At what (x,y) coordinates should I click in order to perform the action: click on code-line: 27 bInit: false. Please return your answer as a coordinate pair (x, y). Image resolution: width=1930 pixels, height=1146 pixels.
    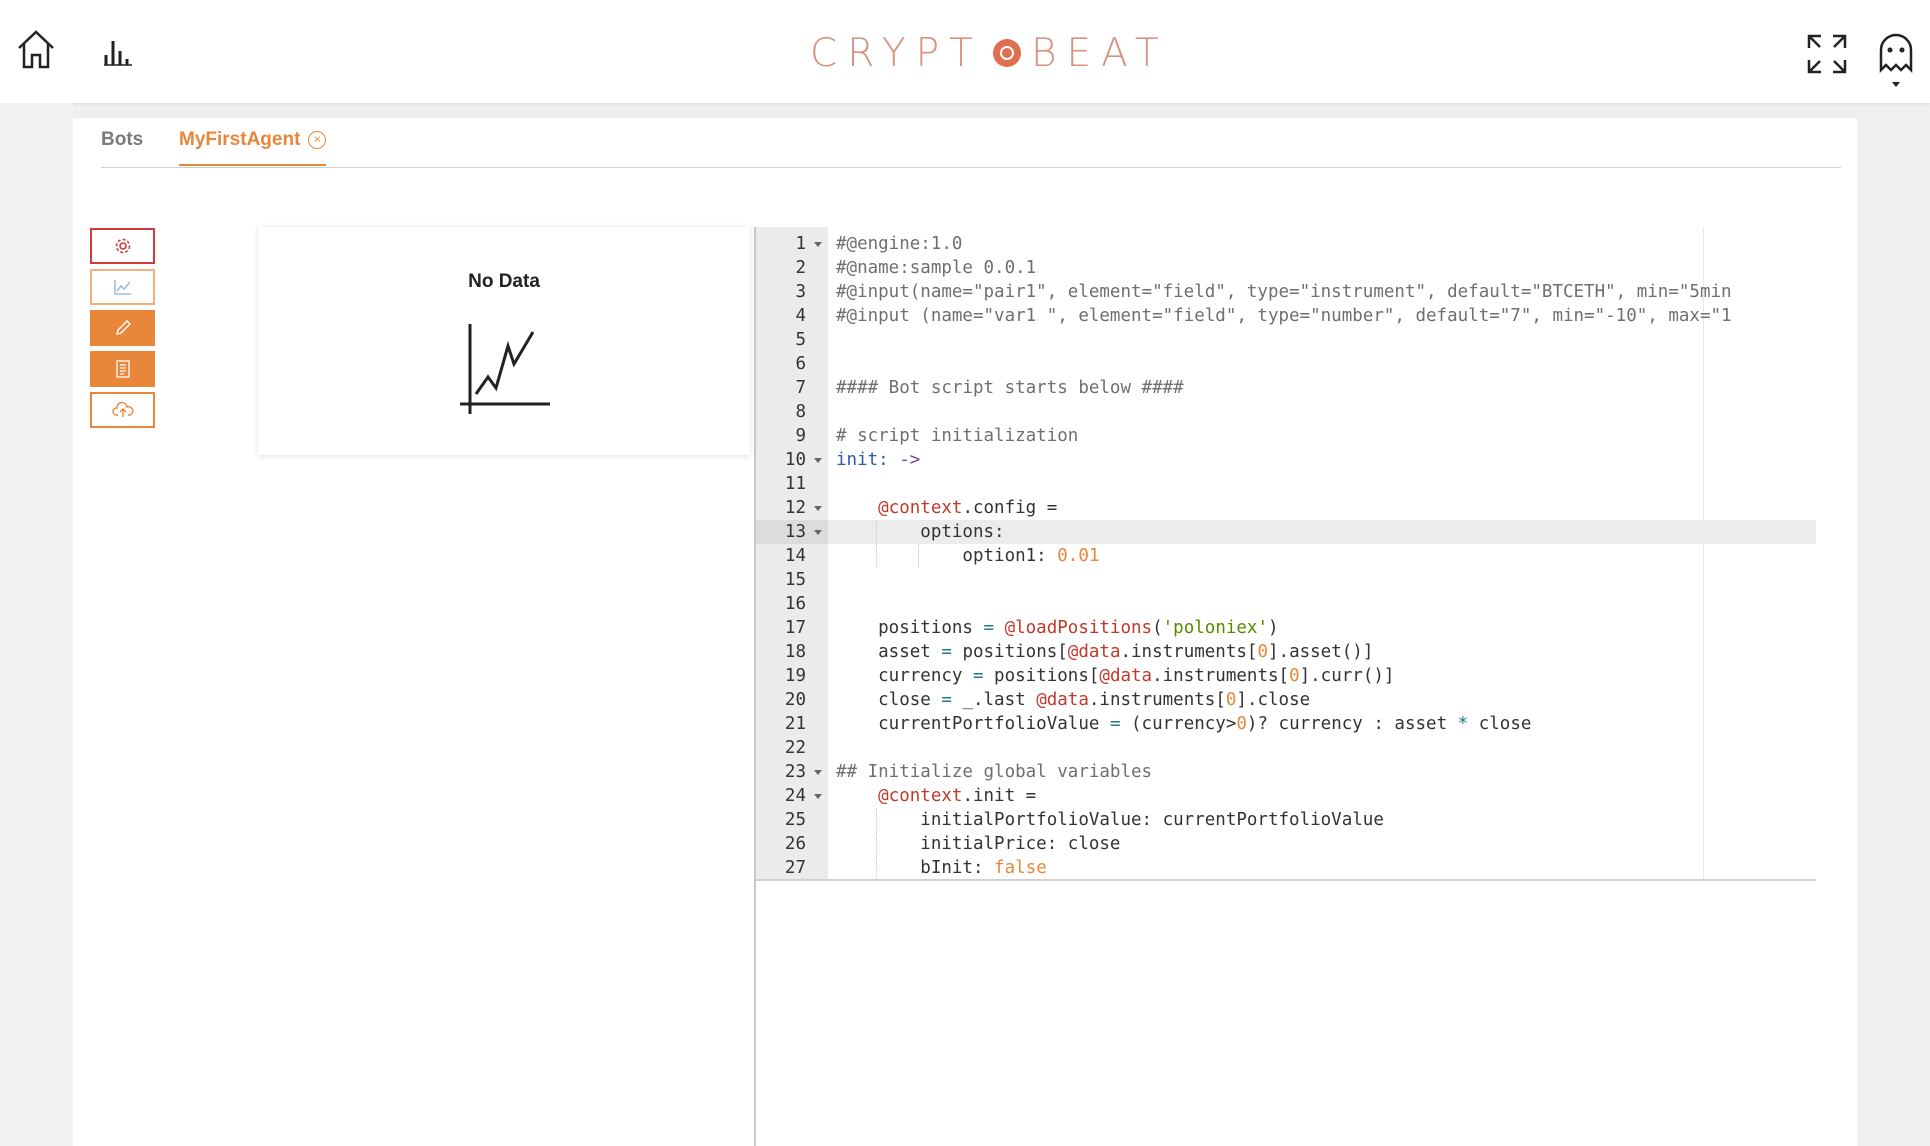
    Looking at the image, I should click on (1286, 868).